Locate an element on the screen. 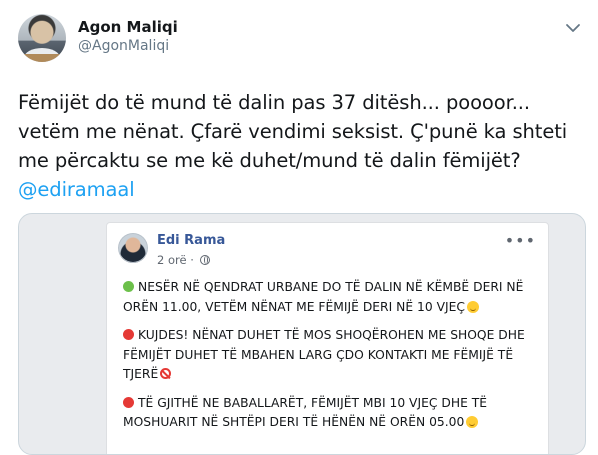  tweet-header: Agon Maliqi @AgonMaliqi is located at coordinates (301, 38).